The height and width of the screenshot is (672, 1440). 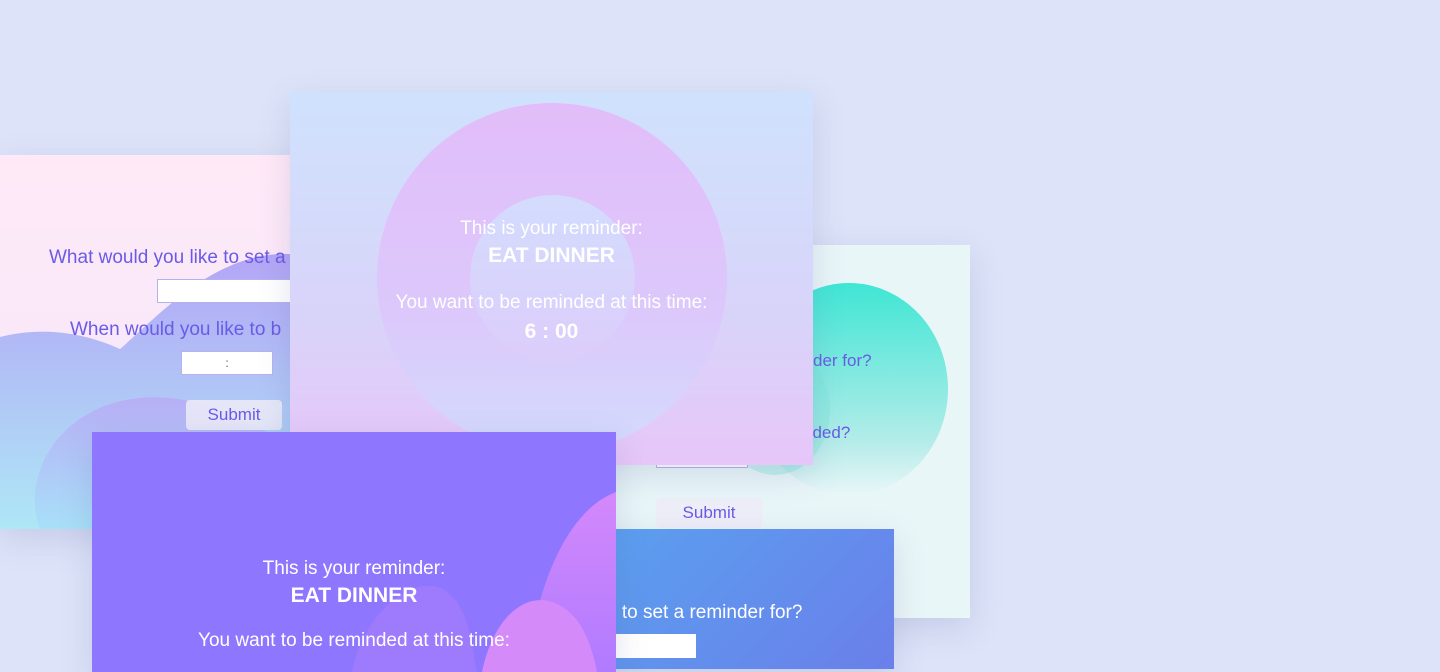 What do you see at coordinates (551, 331) in the screenshot?
I see `time-value: 6 : 00` at bounding box center [551, 331].